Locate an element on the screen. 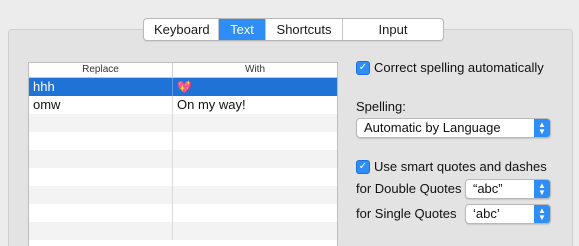  with-cell: 💖 is located at coordinates (255, 87).